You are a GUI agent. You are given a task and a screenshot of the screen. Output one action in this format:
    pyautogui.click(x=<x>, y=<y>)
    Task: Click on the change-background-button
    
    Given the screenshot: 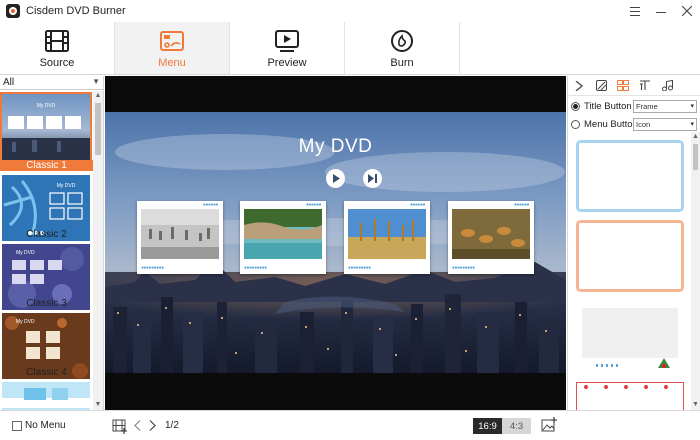 What is the action you would take?
    pyautogui.click(x=549, y=427)
    